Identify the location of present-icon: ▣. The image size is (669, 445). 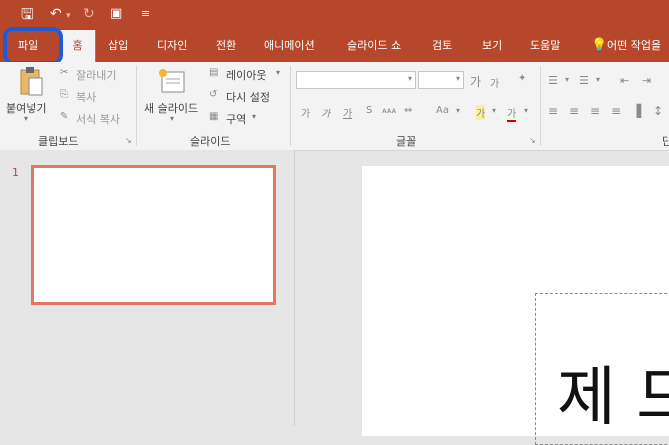
(116, 14).